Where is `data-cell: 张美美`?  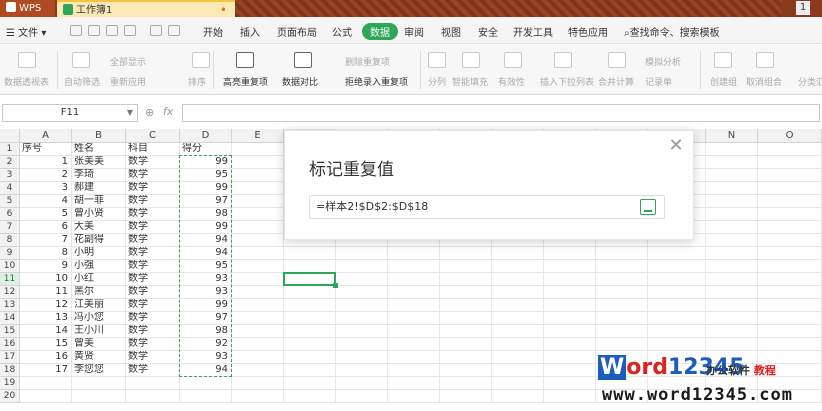 data-cell: 张美美 is located at coordinates (99, 162).